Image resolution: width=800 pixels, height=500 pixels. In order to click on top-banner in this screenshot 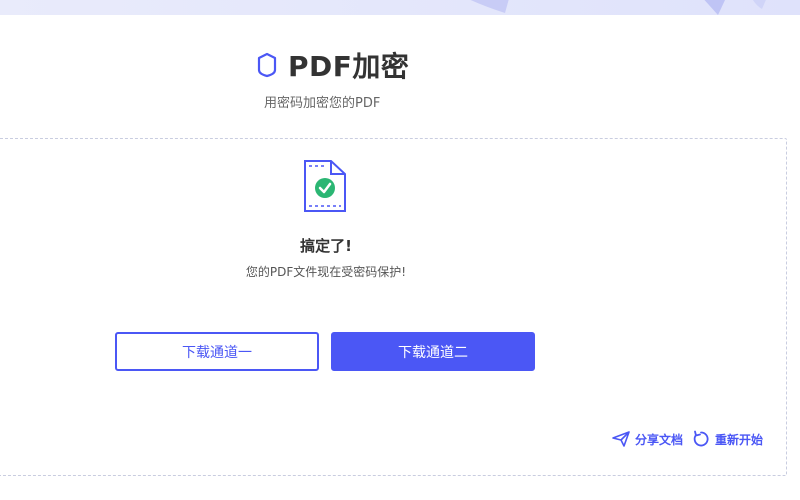, I will do `click(400, 7)`.